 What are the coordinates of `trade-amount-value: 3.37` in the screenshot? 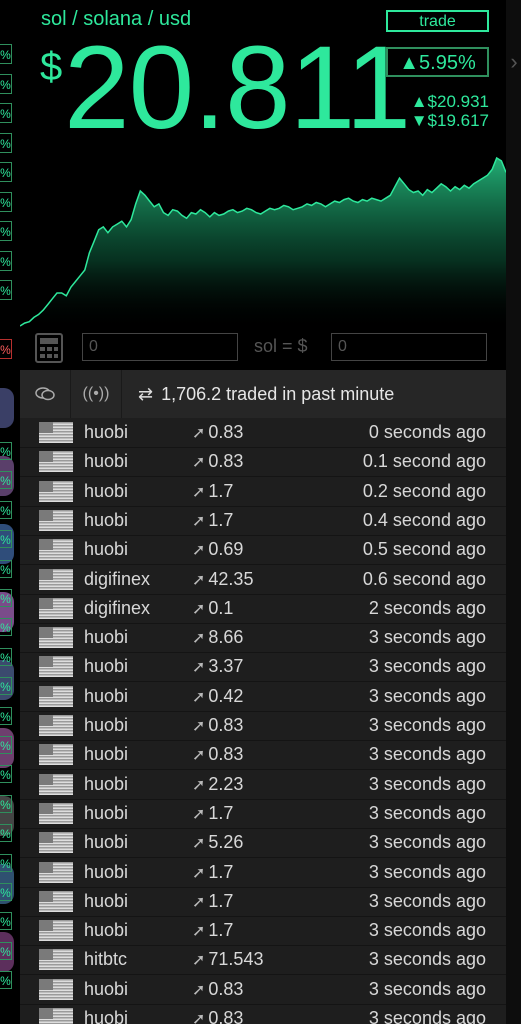 It's located at (226, 666).